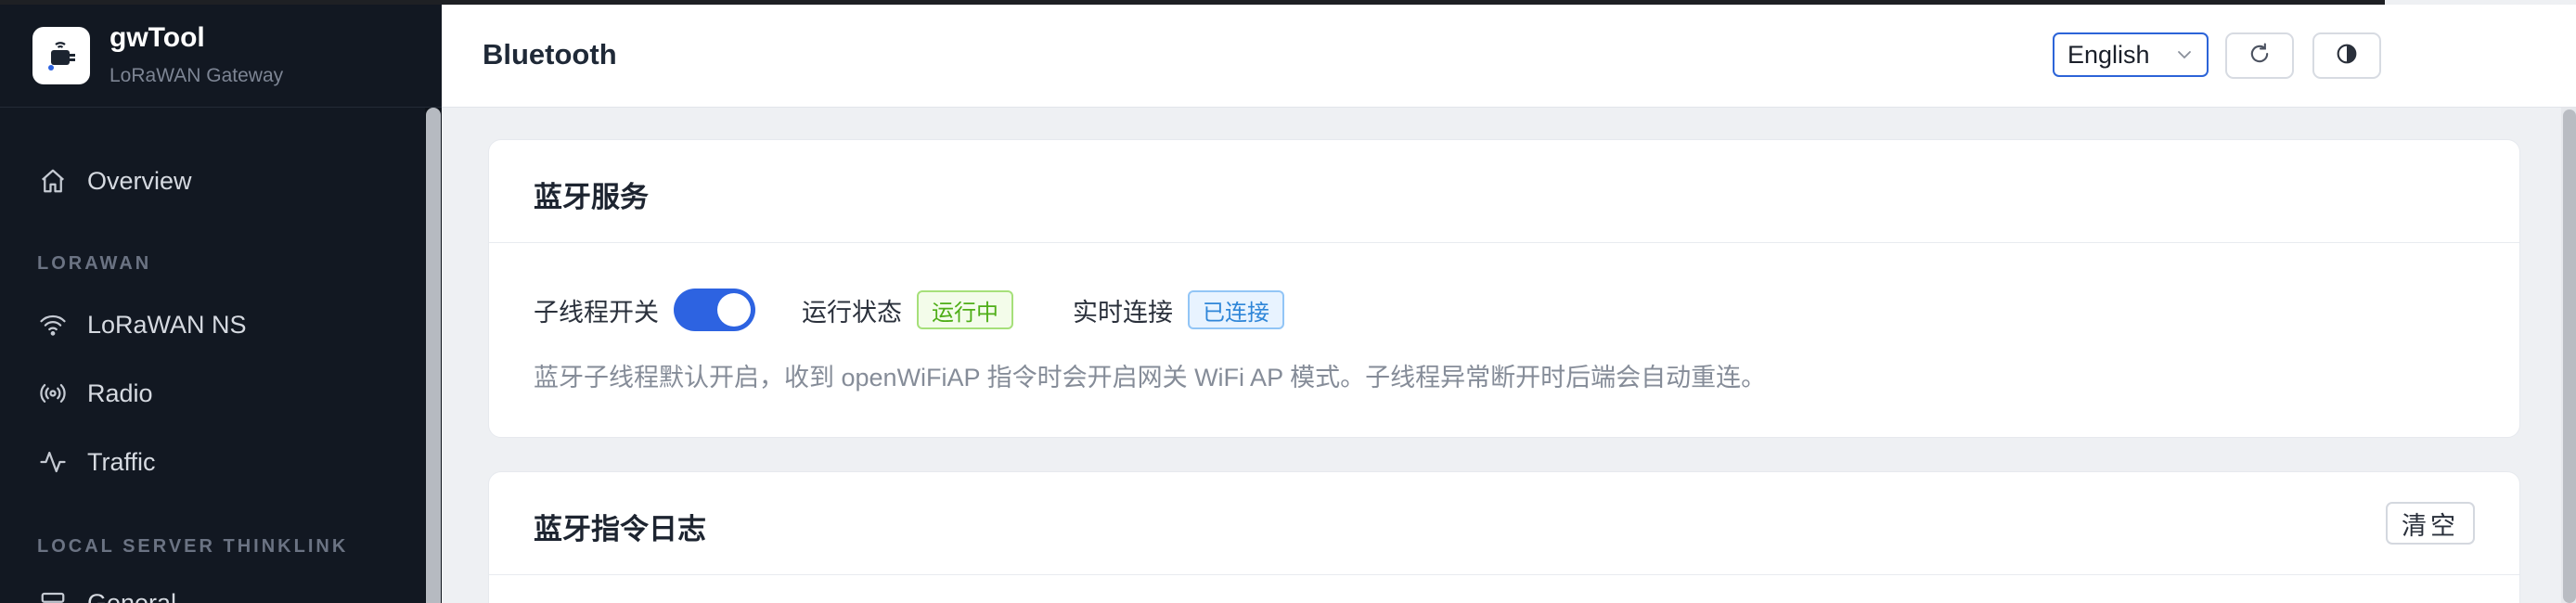 The width and height of the screenshot is (2576, 603). Describe the element at coordinates (61, 55) in the screenshot. I see `app-logo` at that location.